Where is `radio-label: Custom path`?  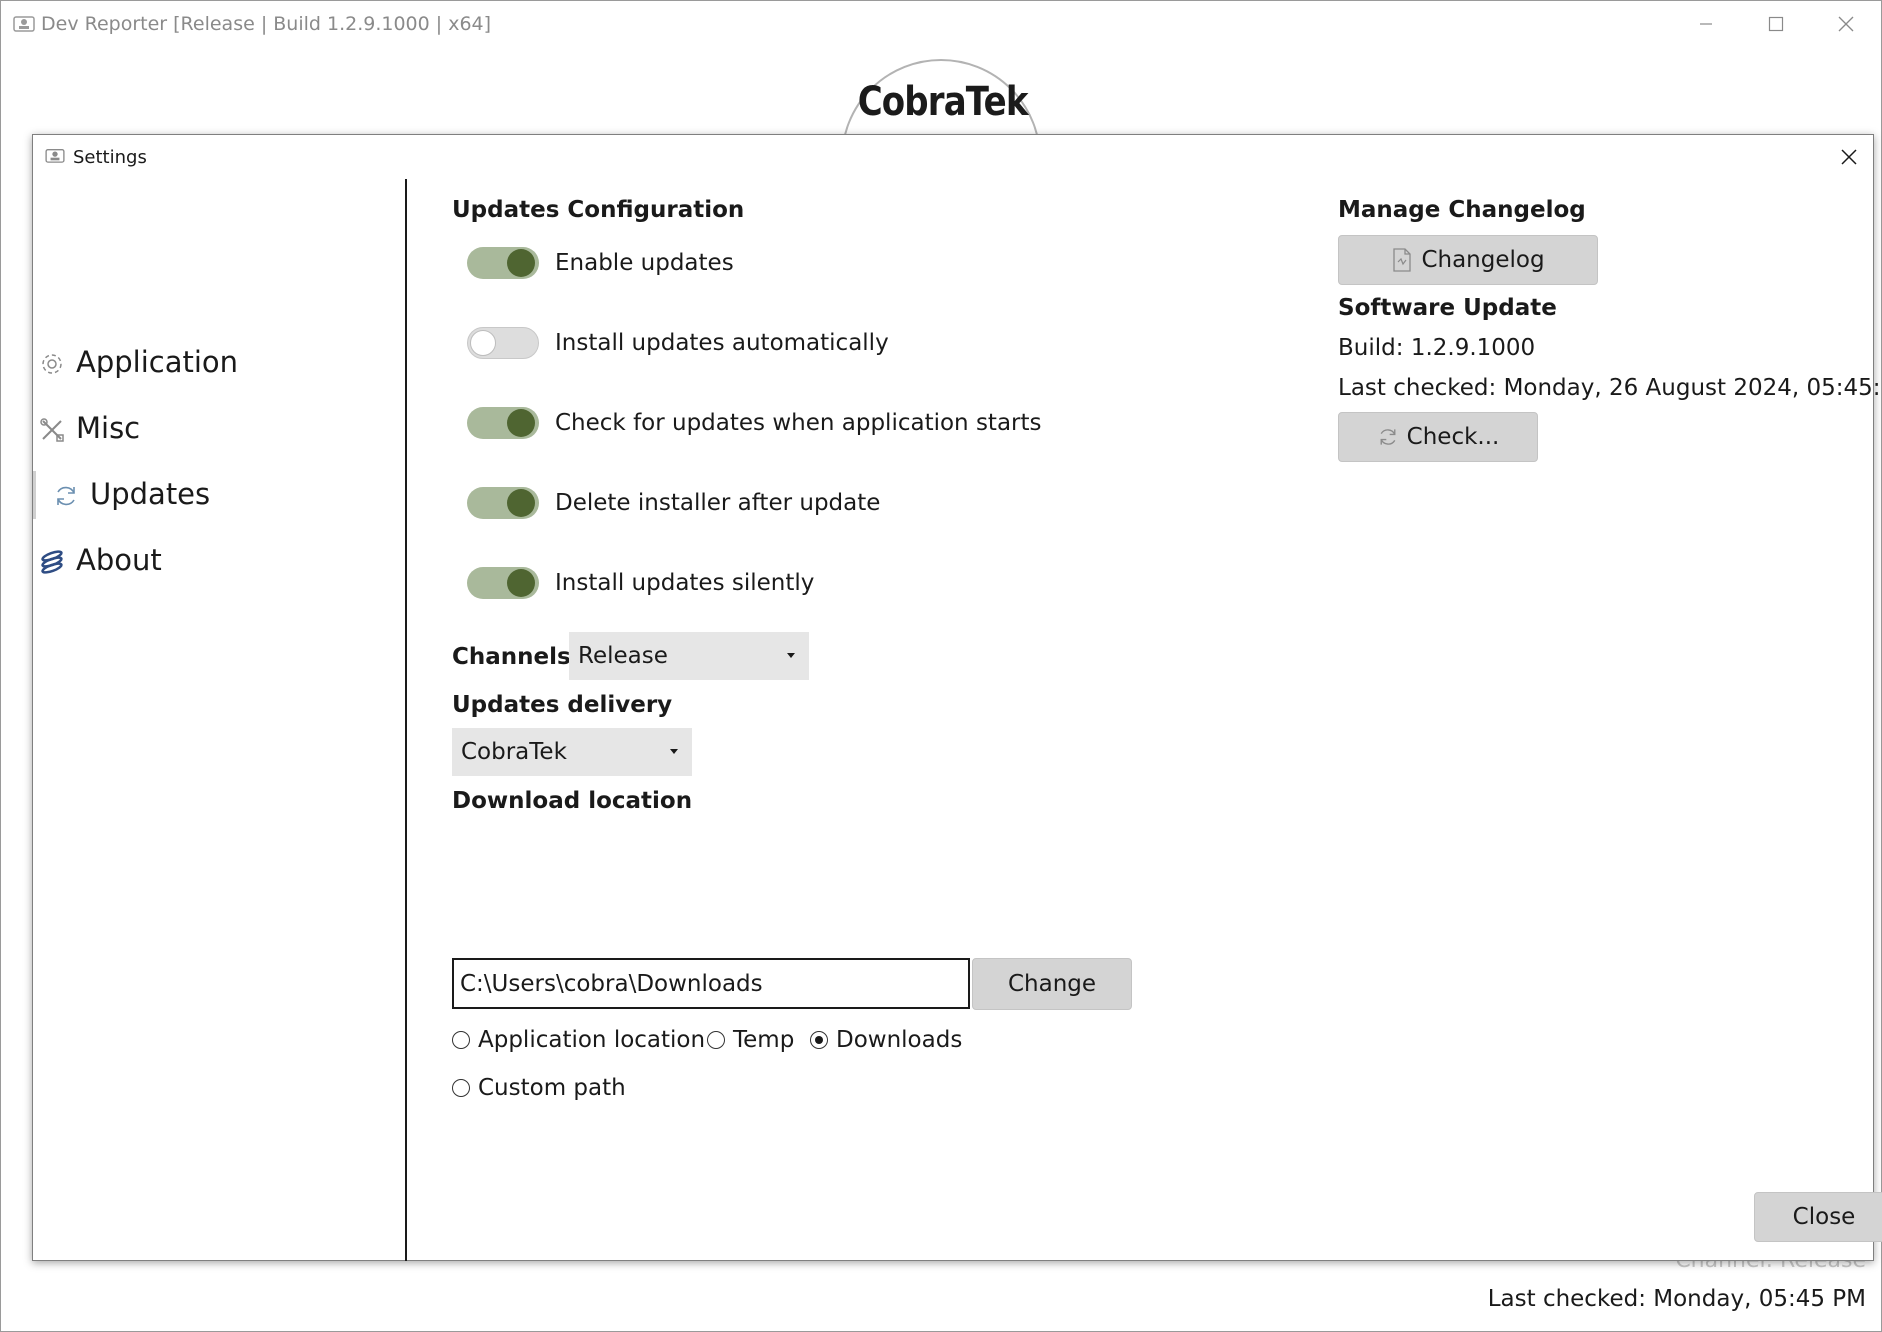 radio-label: Custom path is located at coordinates (552, 1088).